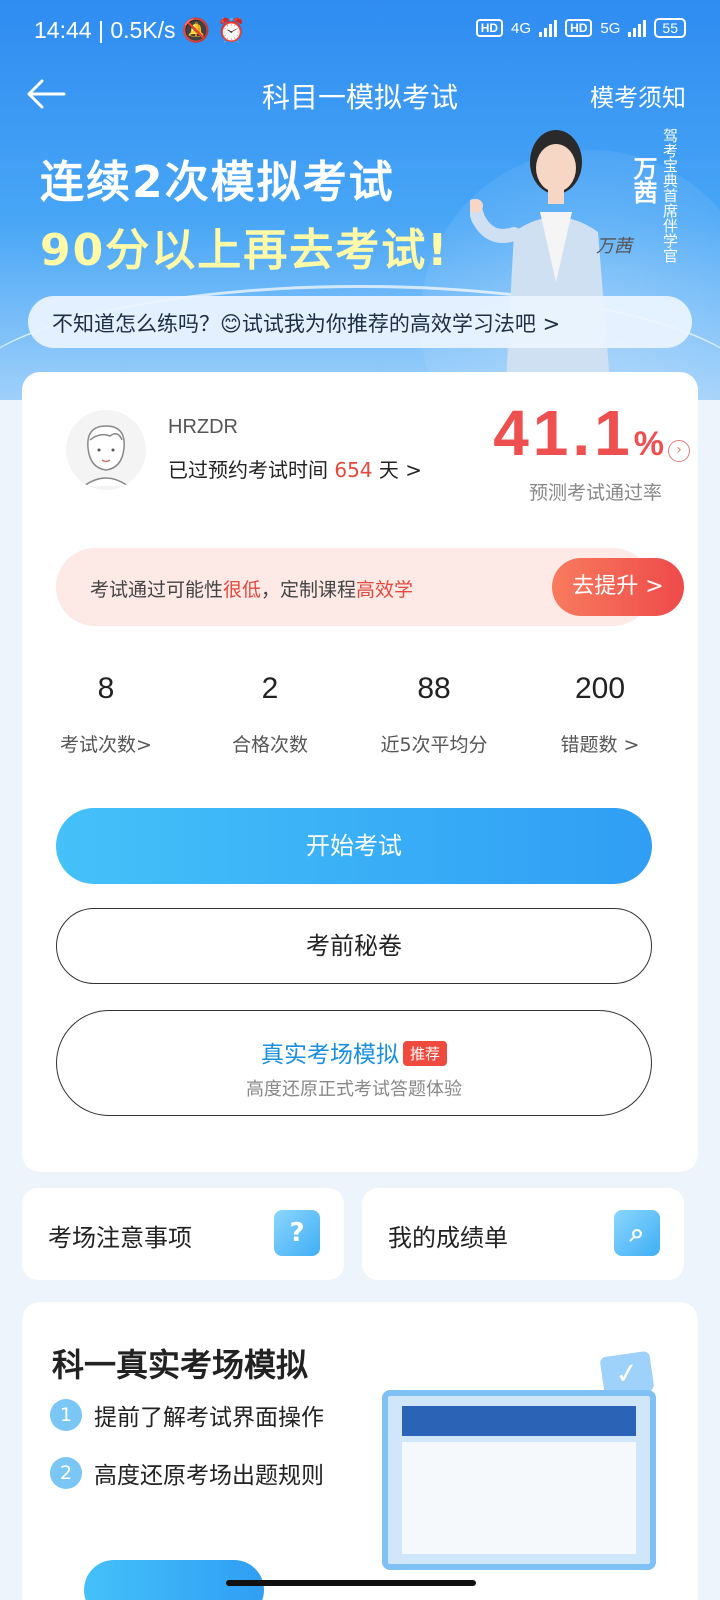  What do you see at coordinates (360, 31) in the screenshot?
I see `status-bar: 14:44 | 0.5K/s 🔕 ⏰ HD 4G HD 5G 55` at bounding box center [360, 31].